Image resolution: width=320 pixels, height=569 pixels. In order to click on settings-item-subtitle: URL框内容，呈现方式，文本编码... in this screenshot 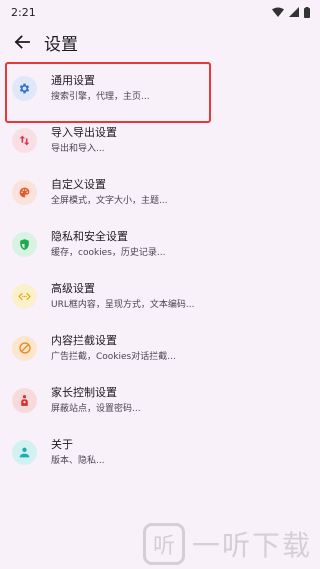, I will do `click(123, 304)`.